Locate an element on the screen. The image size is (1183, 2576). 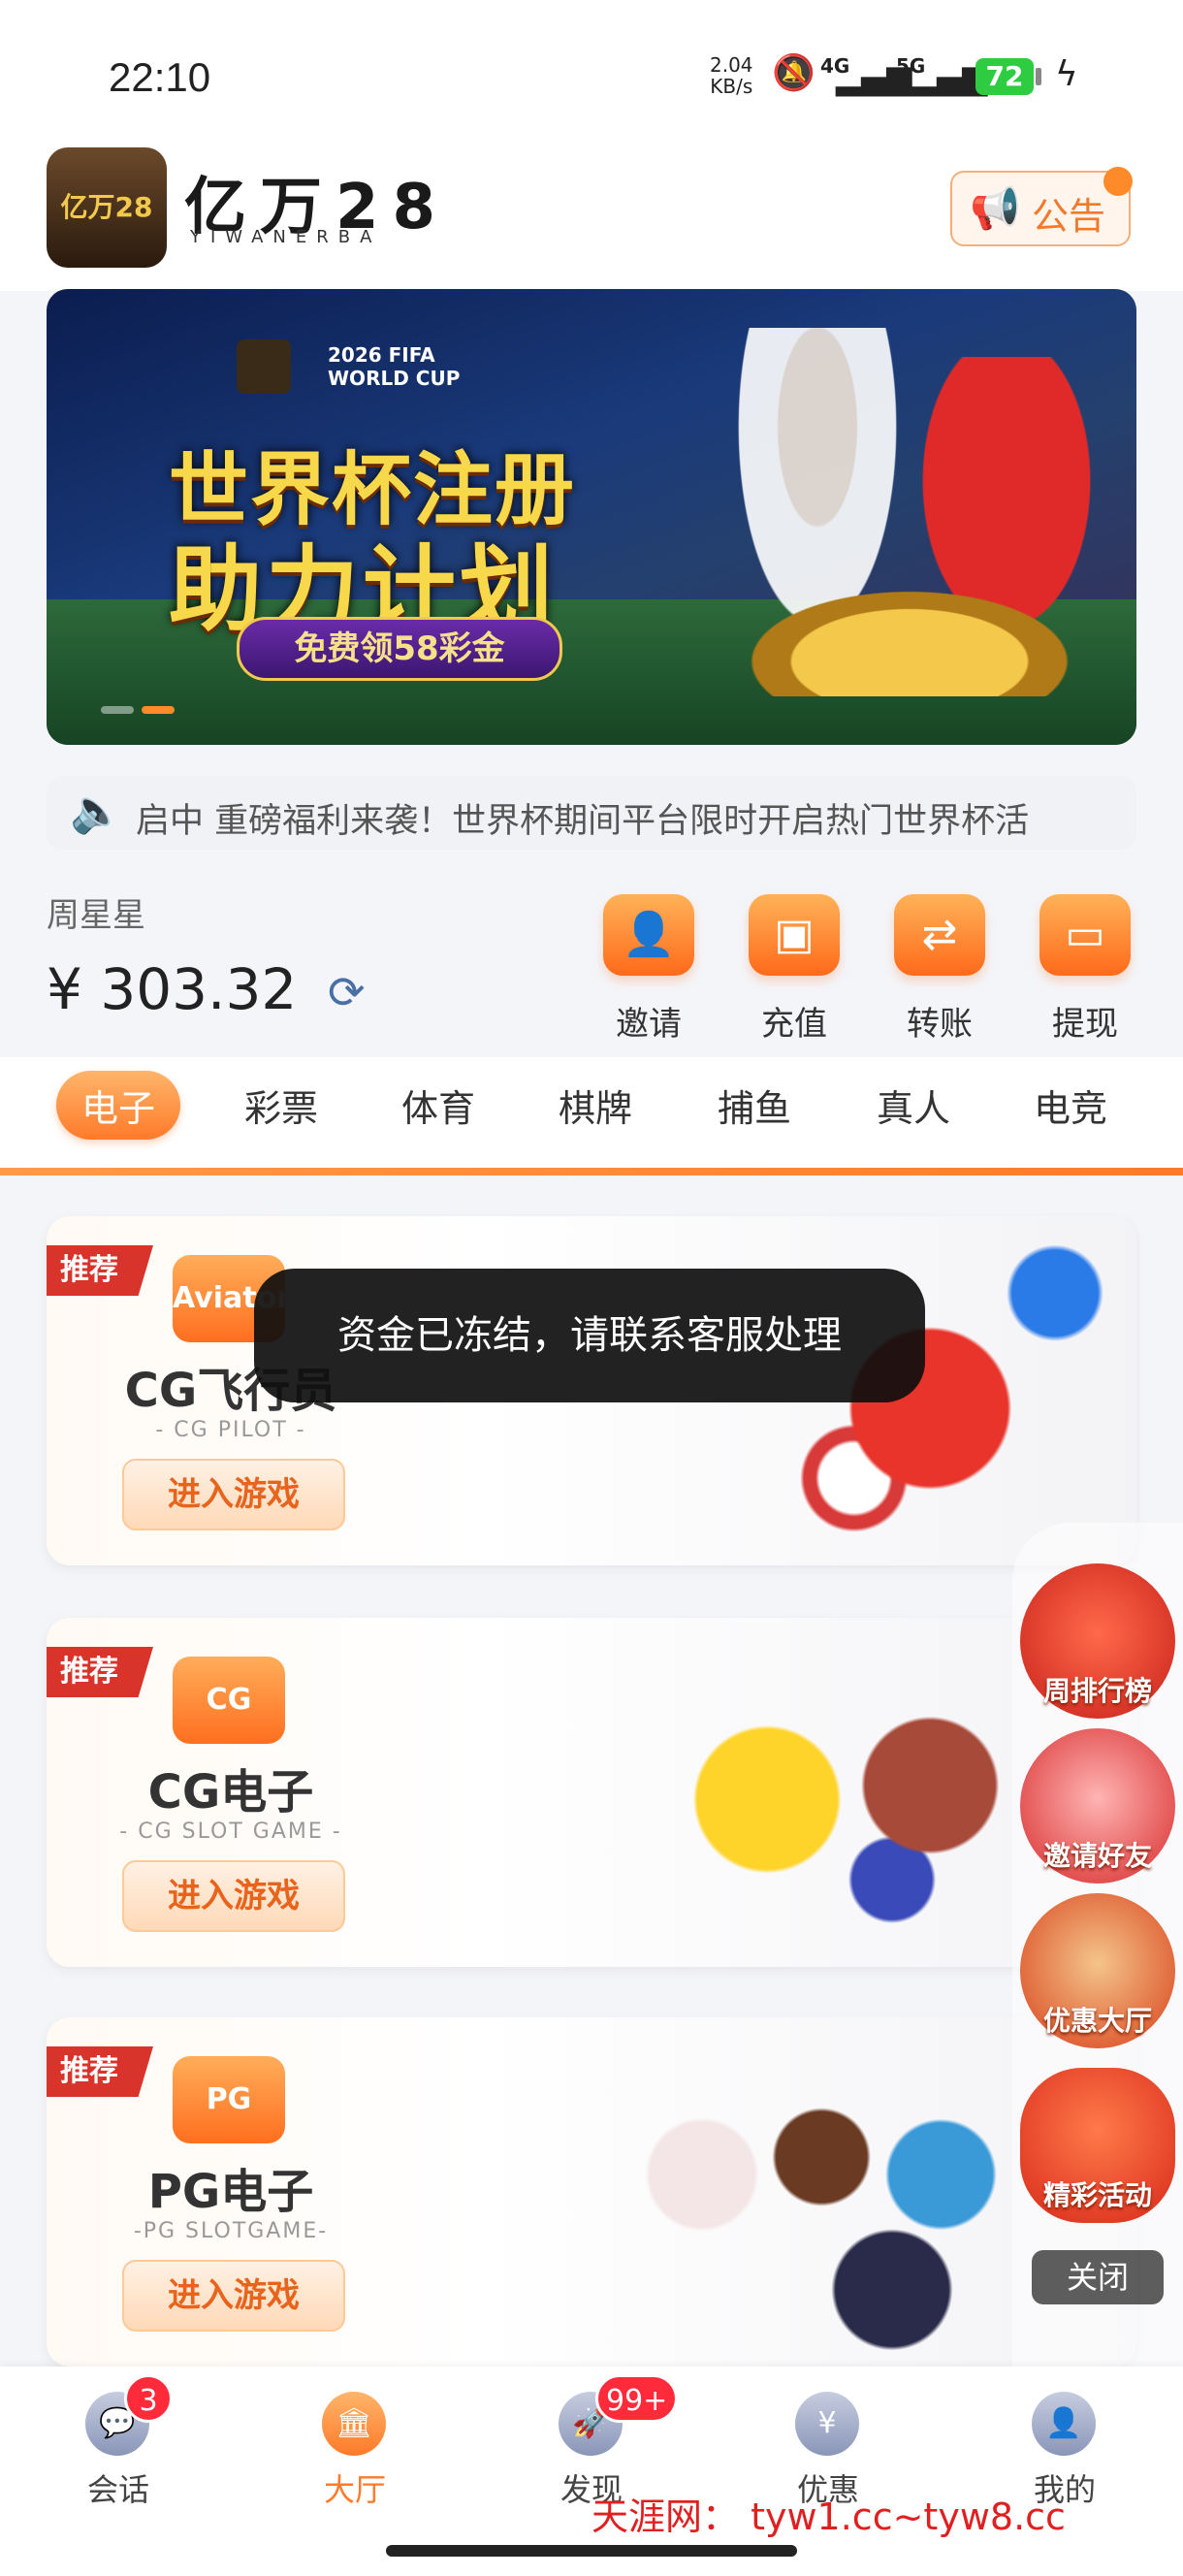
game-card: 推荐 CG CG电子 - CG SLOT GAME - 进入游戏 is located at coordinates (591, 1792).